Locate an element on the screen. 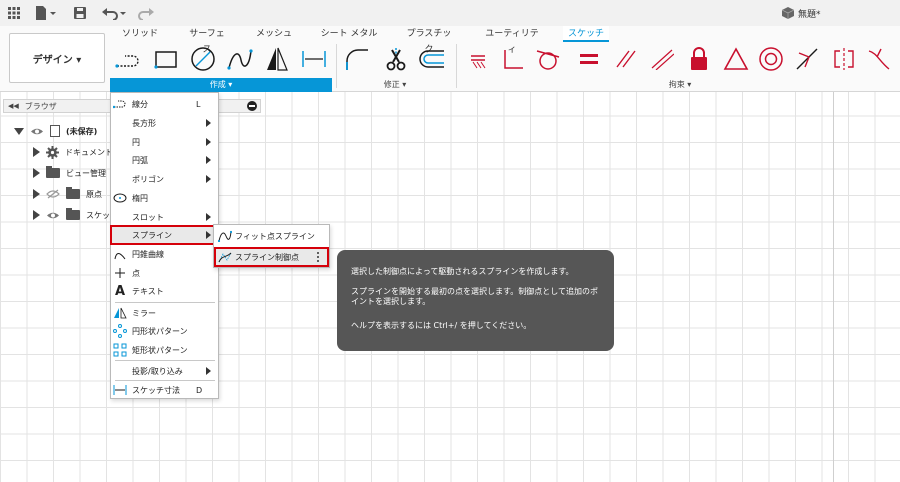 This screenshot has height=482, width=900. menu-item-circular-pattern: 円形状パターン is located at coordinates (164, 331).